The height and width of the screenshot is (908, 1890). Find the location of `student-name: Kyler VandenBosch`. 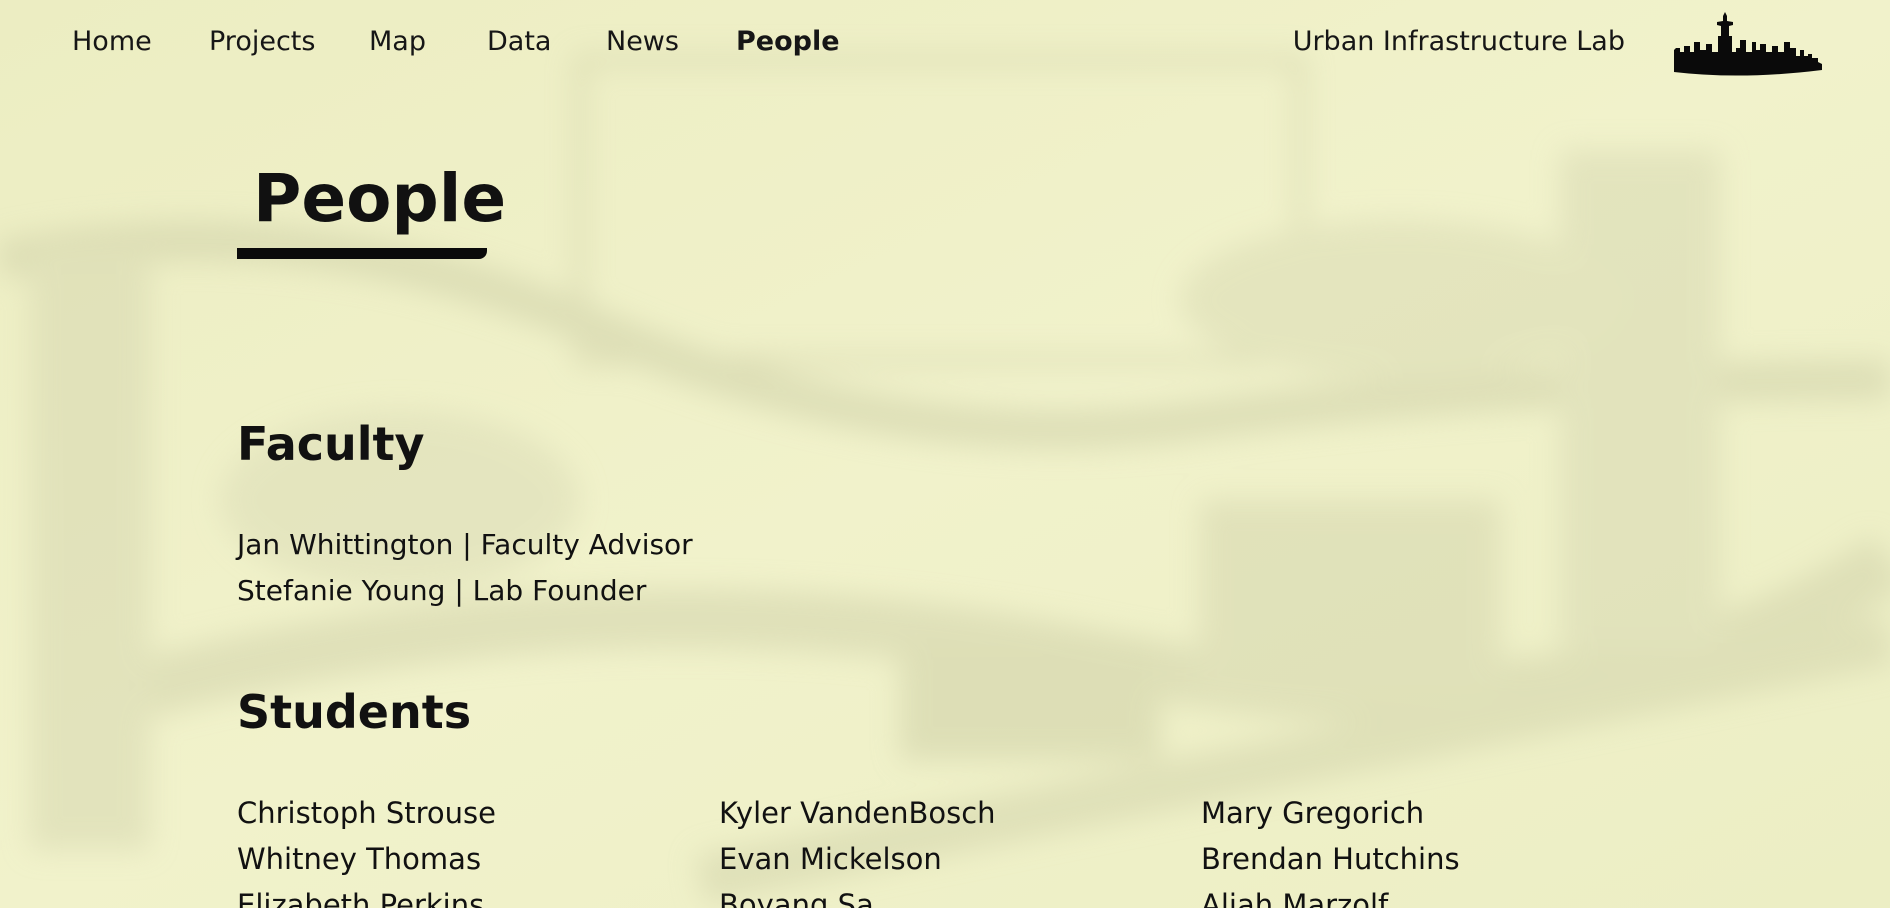

student-name: Kyler VandenBosch is located at coordinates (857, 813).